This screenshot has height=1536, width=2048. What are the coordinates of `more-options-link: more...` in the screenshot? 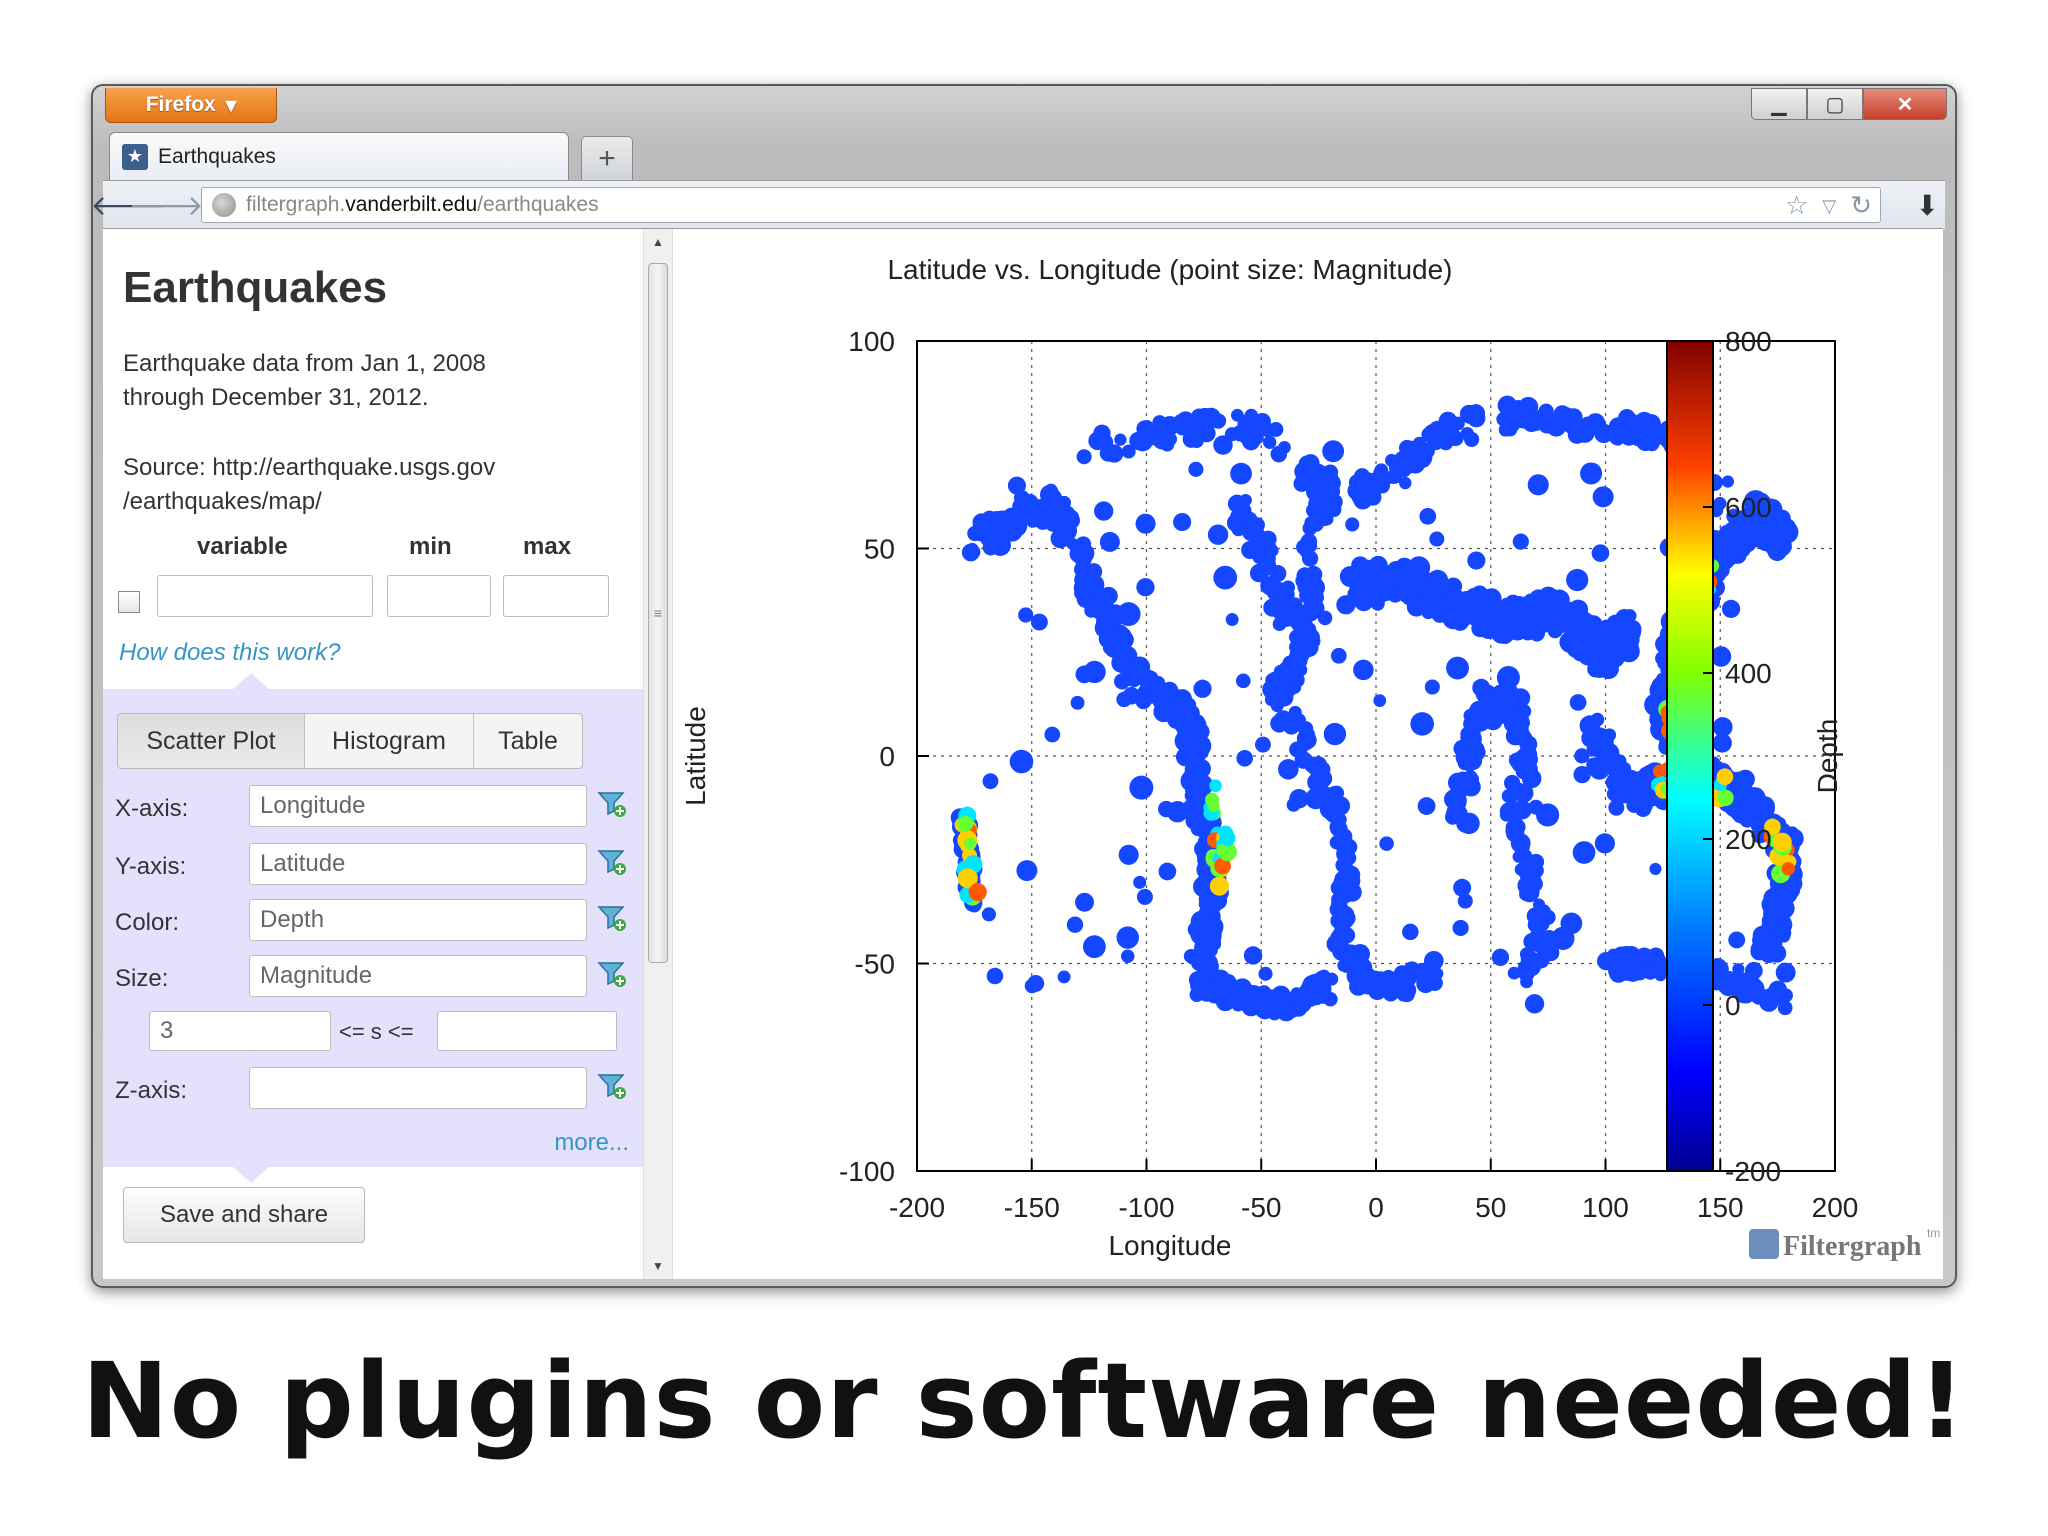 It's located at (591, 1143).